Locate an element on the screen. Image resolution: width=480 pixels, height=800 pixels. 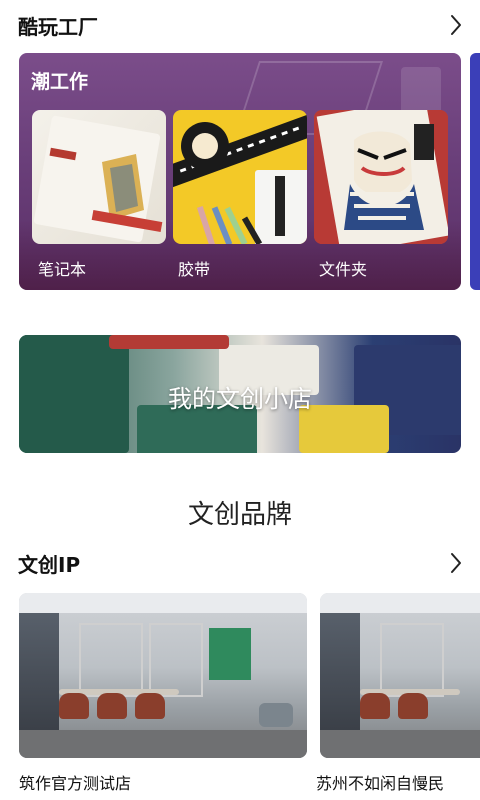
ip-section-title: 文创IP is located at coordinates (49, 564).